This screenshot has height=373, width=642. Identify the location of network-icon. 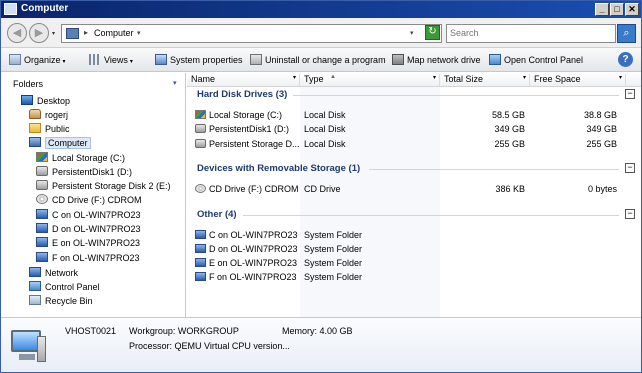
(35, 272).